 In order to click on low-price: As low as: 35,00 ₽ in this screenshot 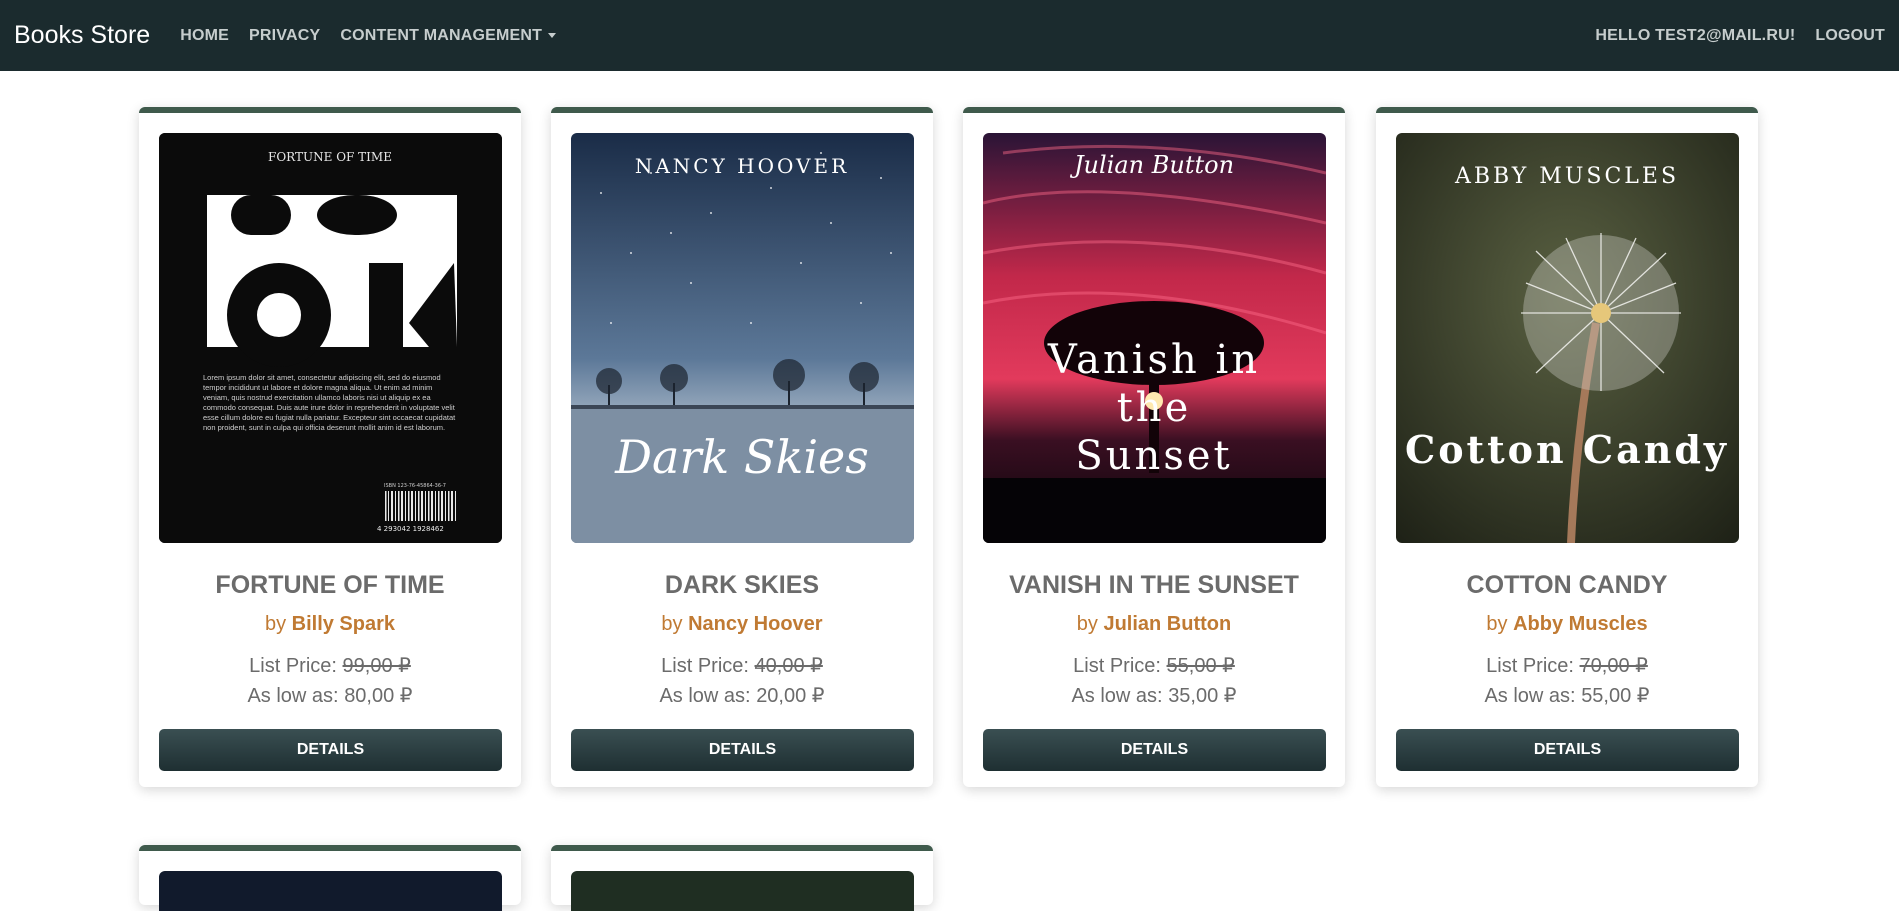, I will do `click(1154, 695)`.